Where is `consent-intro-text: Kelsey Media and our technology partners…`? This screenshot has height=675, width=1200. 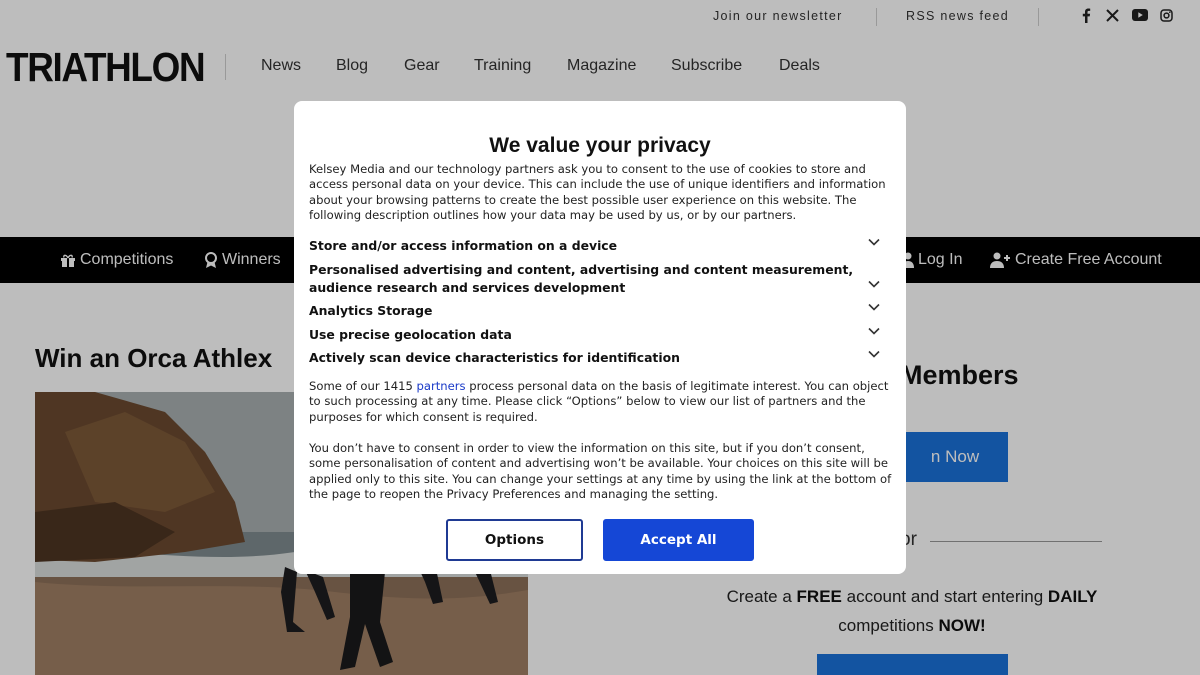
consent-intro-text: Kelsey Media and our technology partners… is located at coordinates (597, 192).